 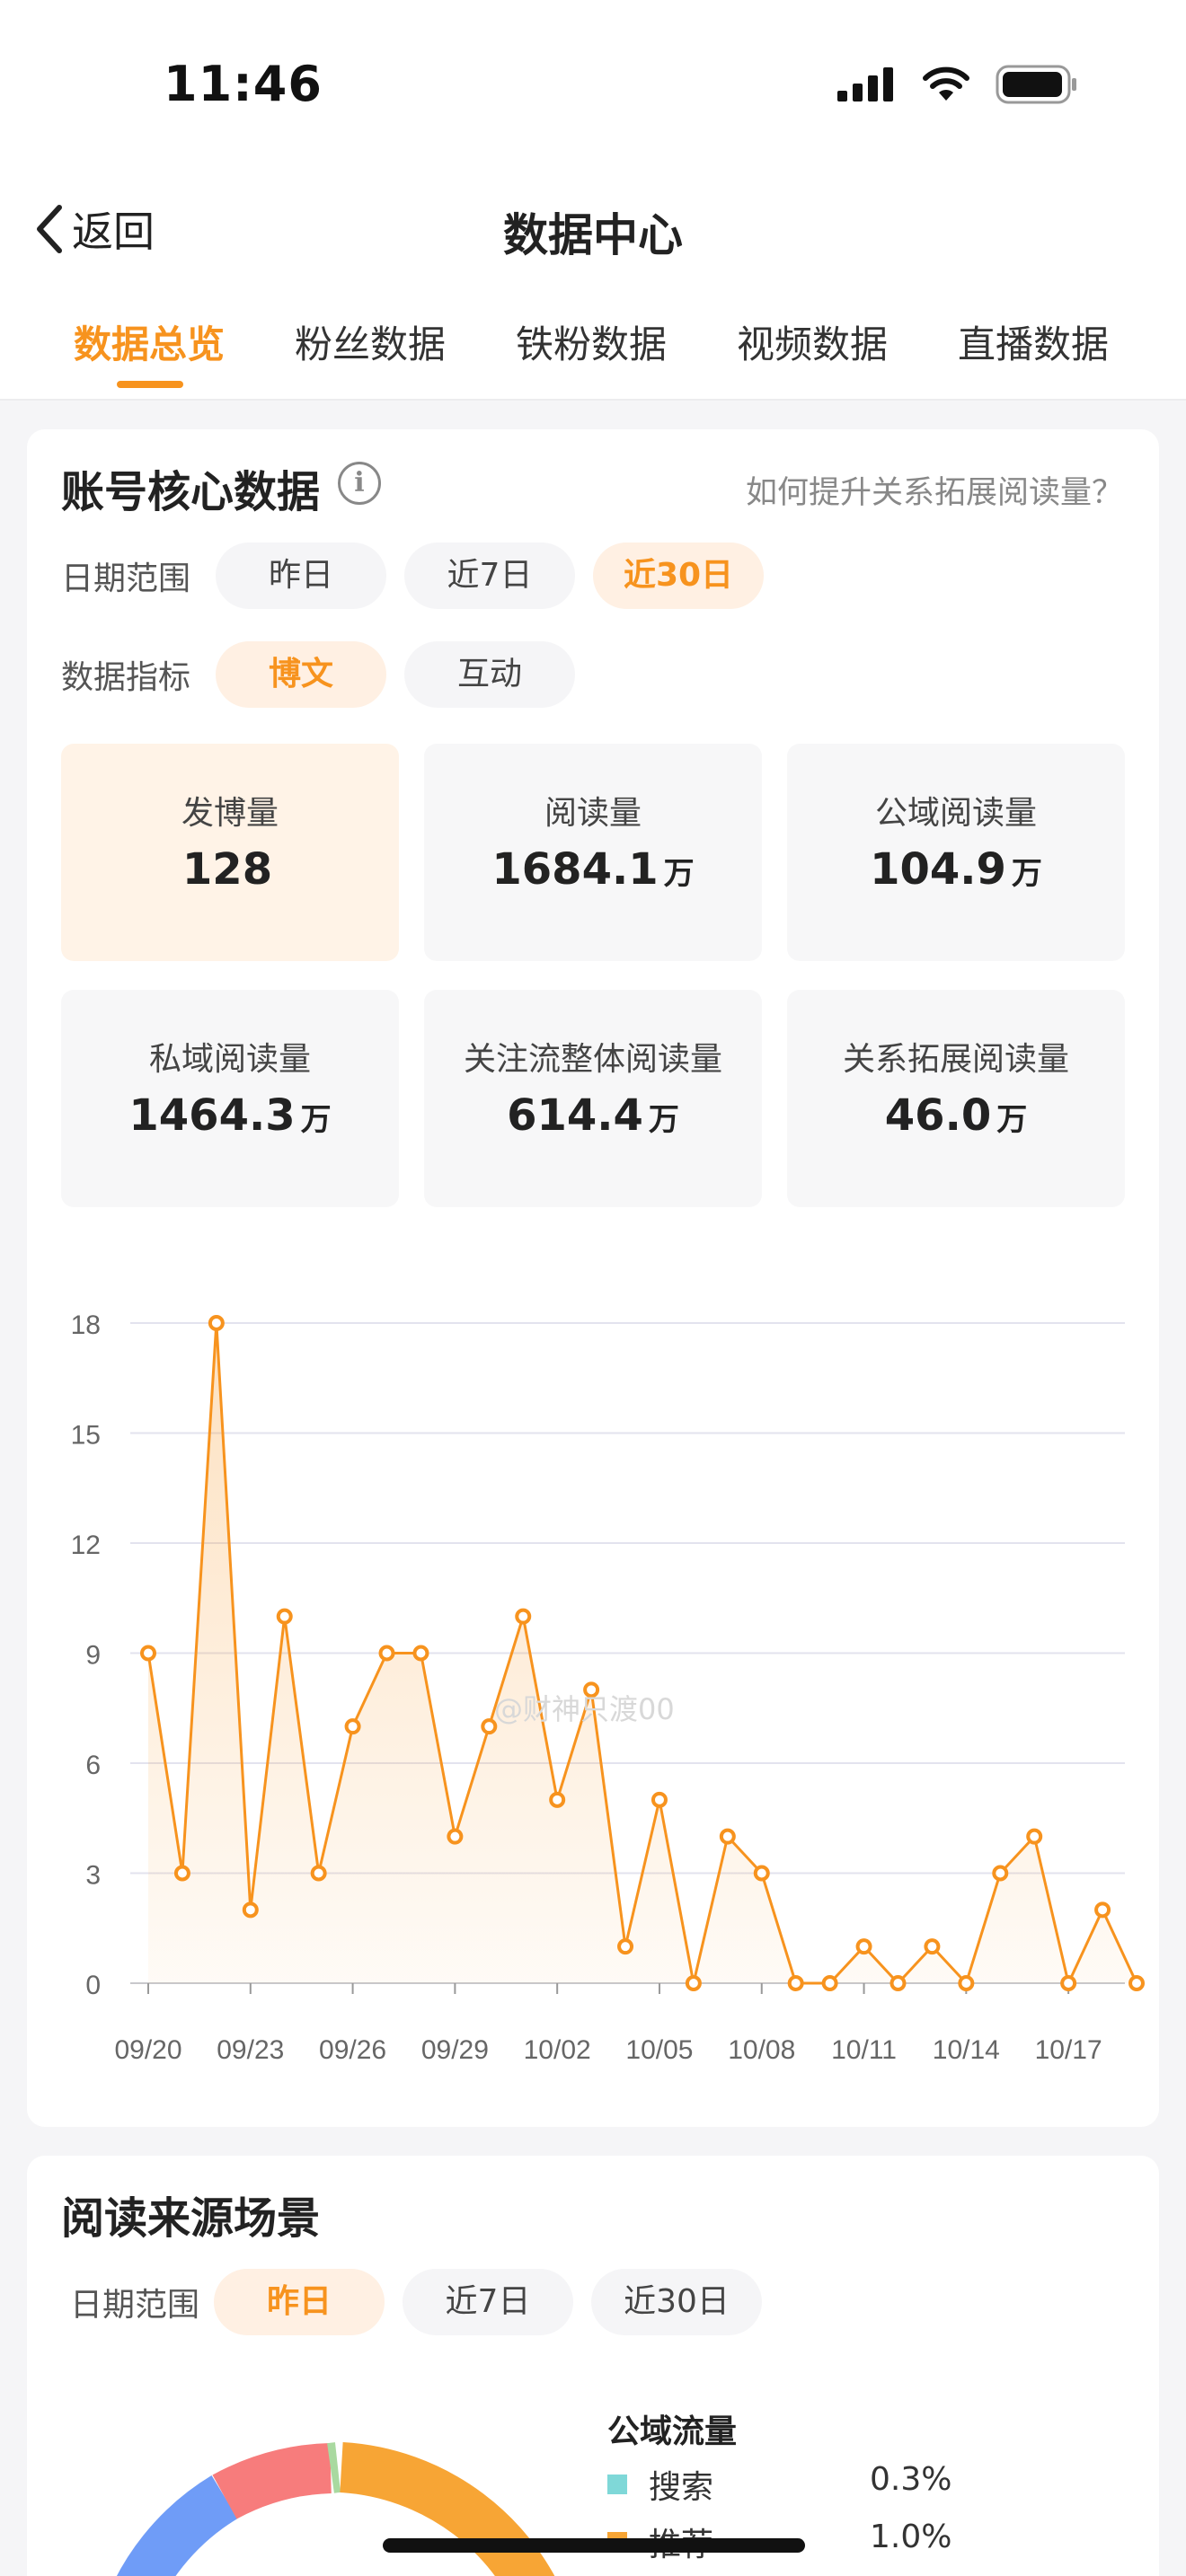 What do you see at coordinates (956, 1115) in the screenshot?
I see `metric-value: 46.0 万` at bounding box center [956, 1115].